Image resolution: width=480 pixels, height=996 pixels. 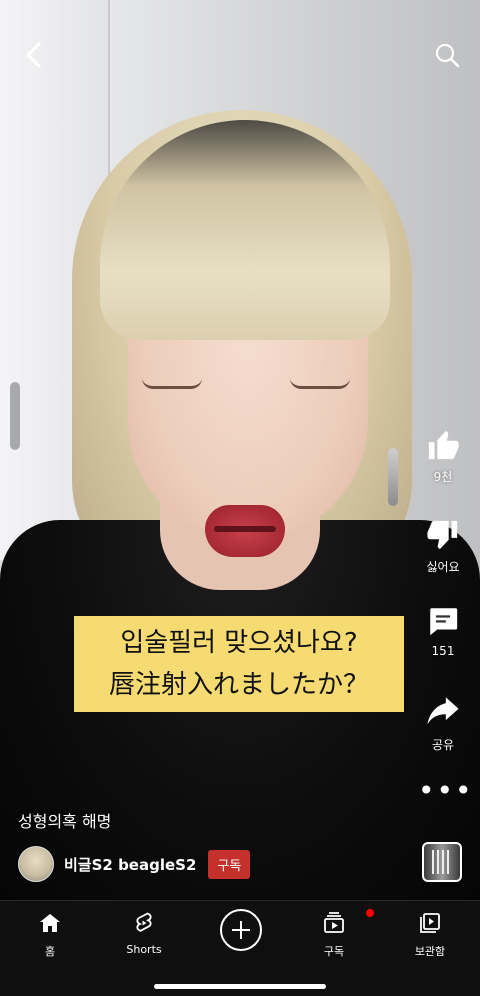 I want to click on door-handle, so click(x=15, y=416).